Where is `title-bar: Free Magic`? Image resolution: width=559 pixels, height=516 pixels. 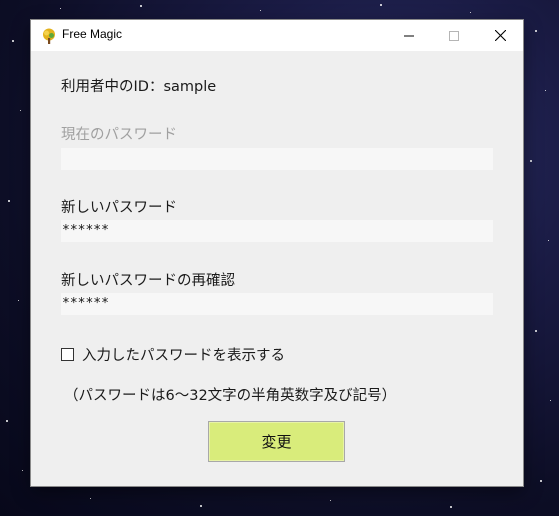 title-bar: Free Magic is located at coordinates (277, 35).